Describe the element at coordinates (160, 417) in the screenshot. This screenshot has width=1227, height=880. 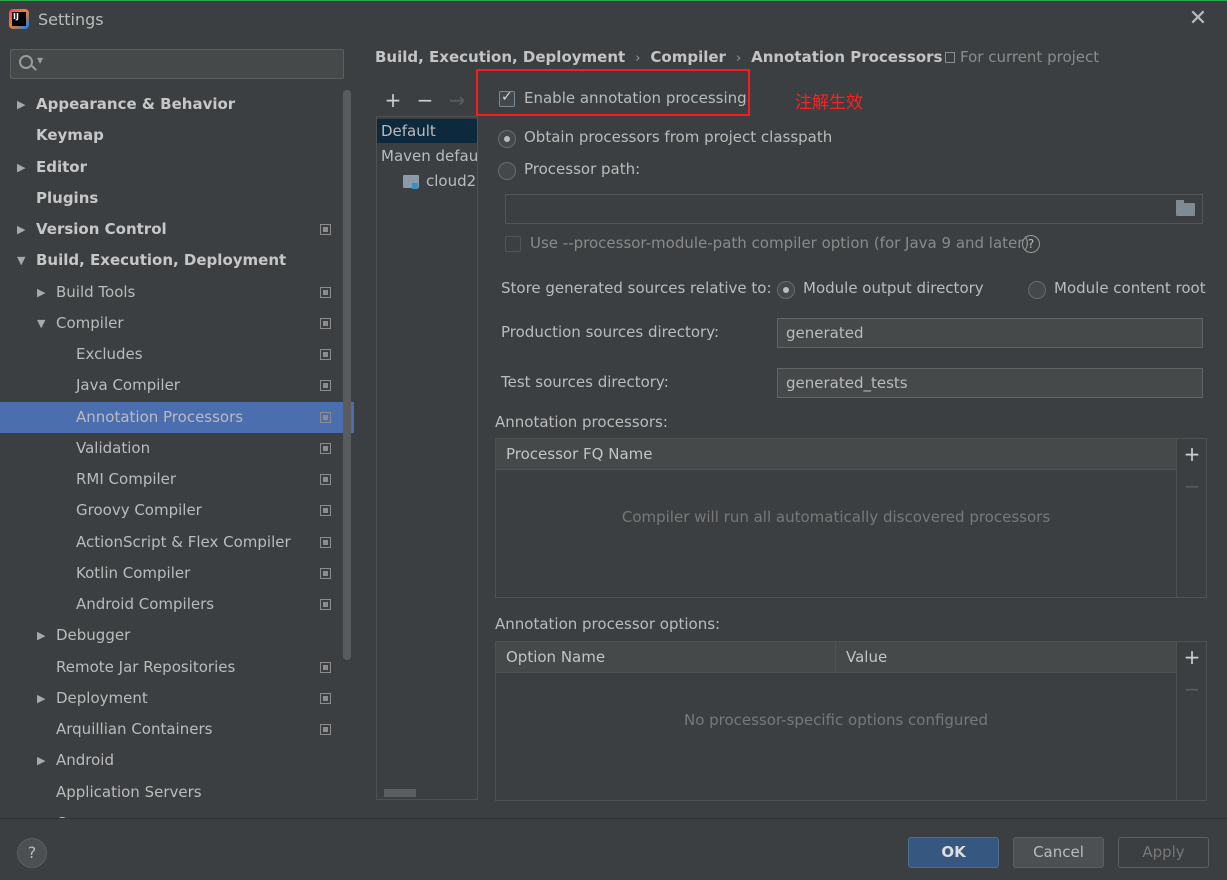
I see `sidebar-item-label: Annotation Processors` at that location.